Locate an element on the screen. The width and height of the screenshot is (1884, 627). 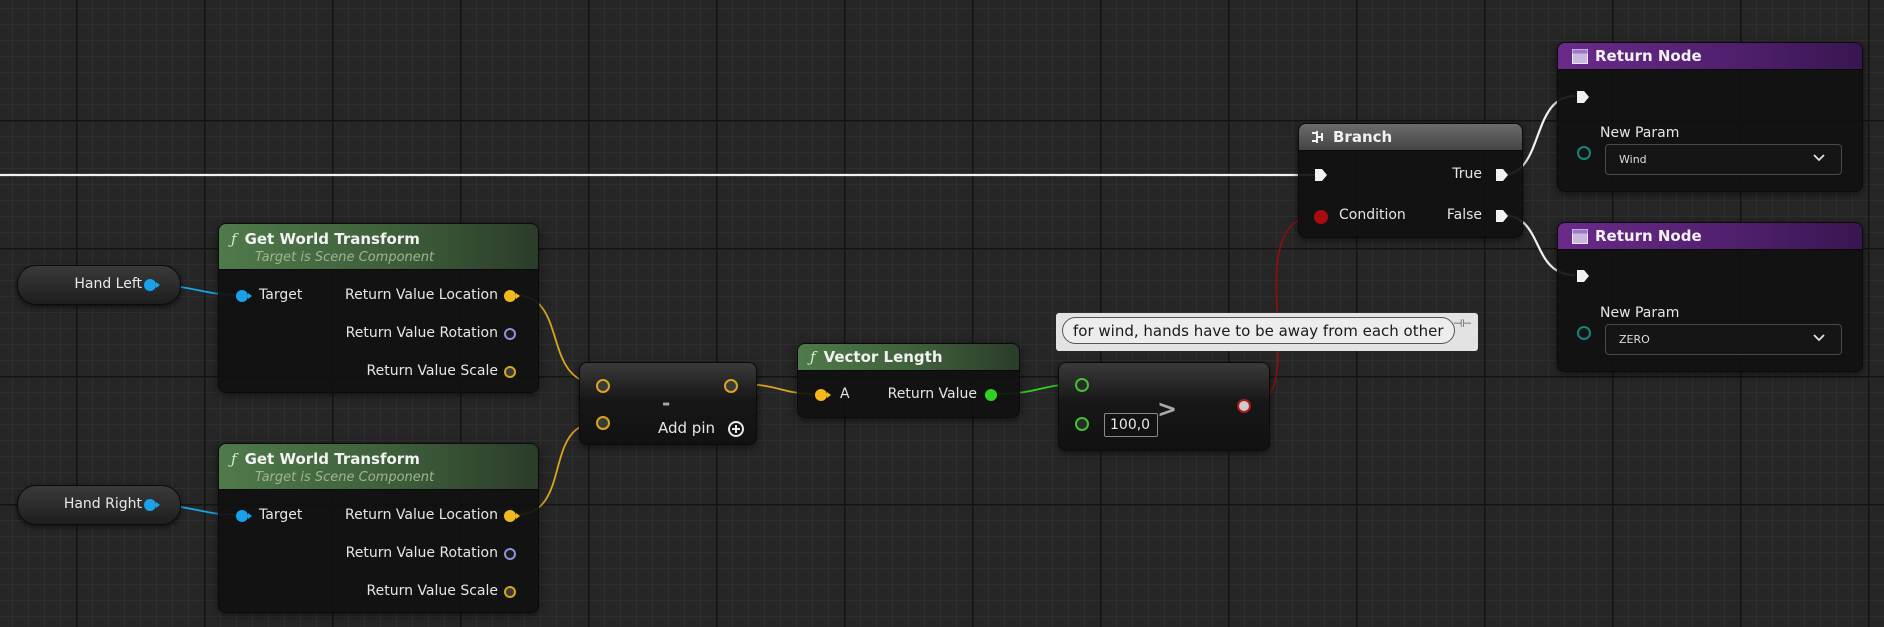
subtract-node: - Add pin is located at coordinates (668, 403).